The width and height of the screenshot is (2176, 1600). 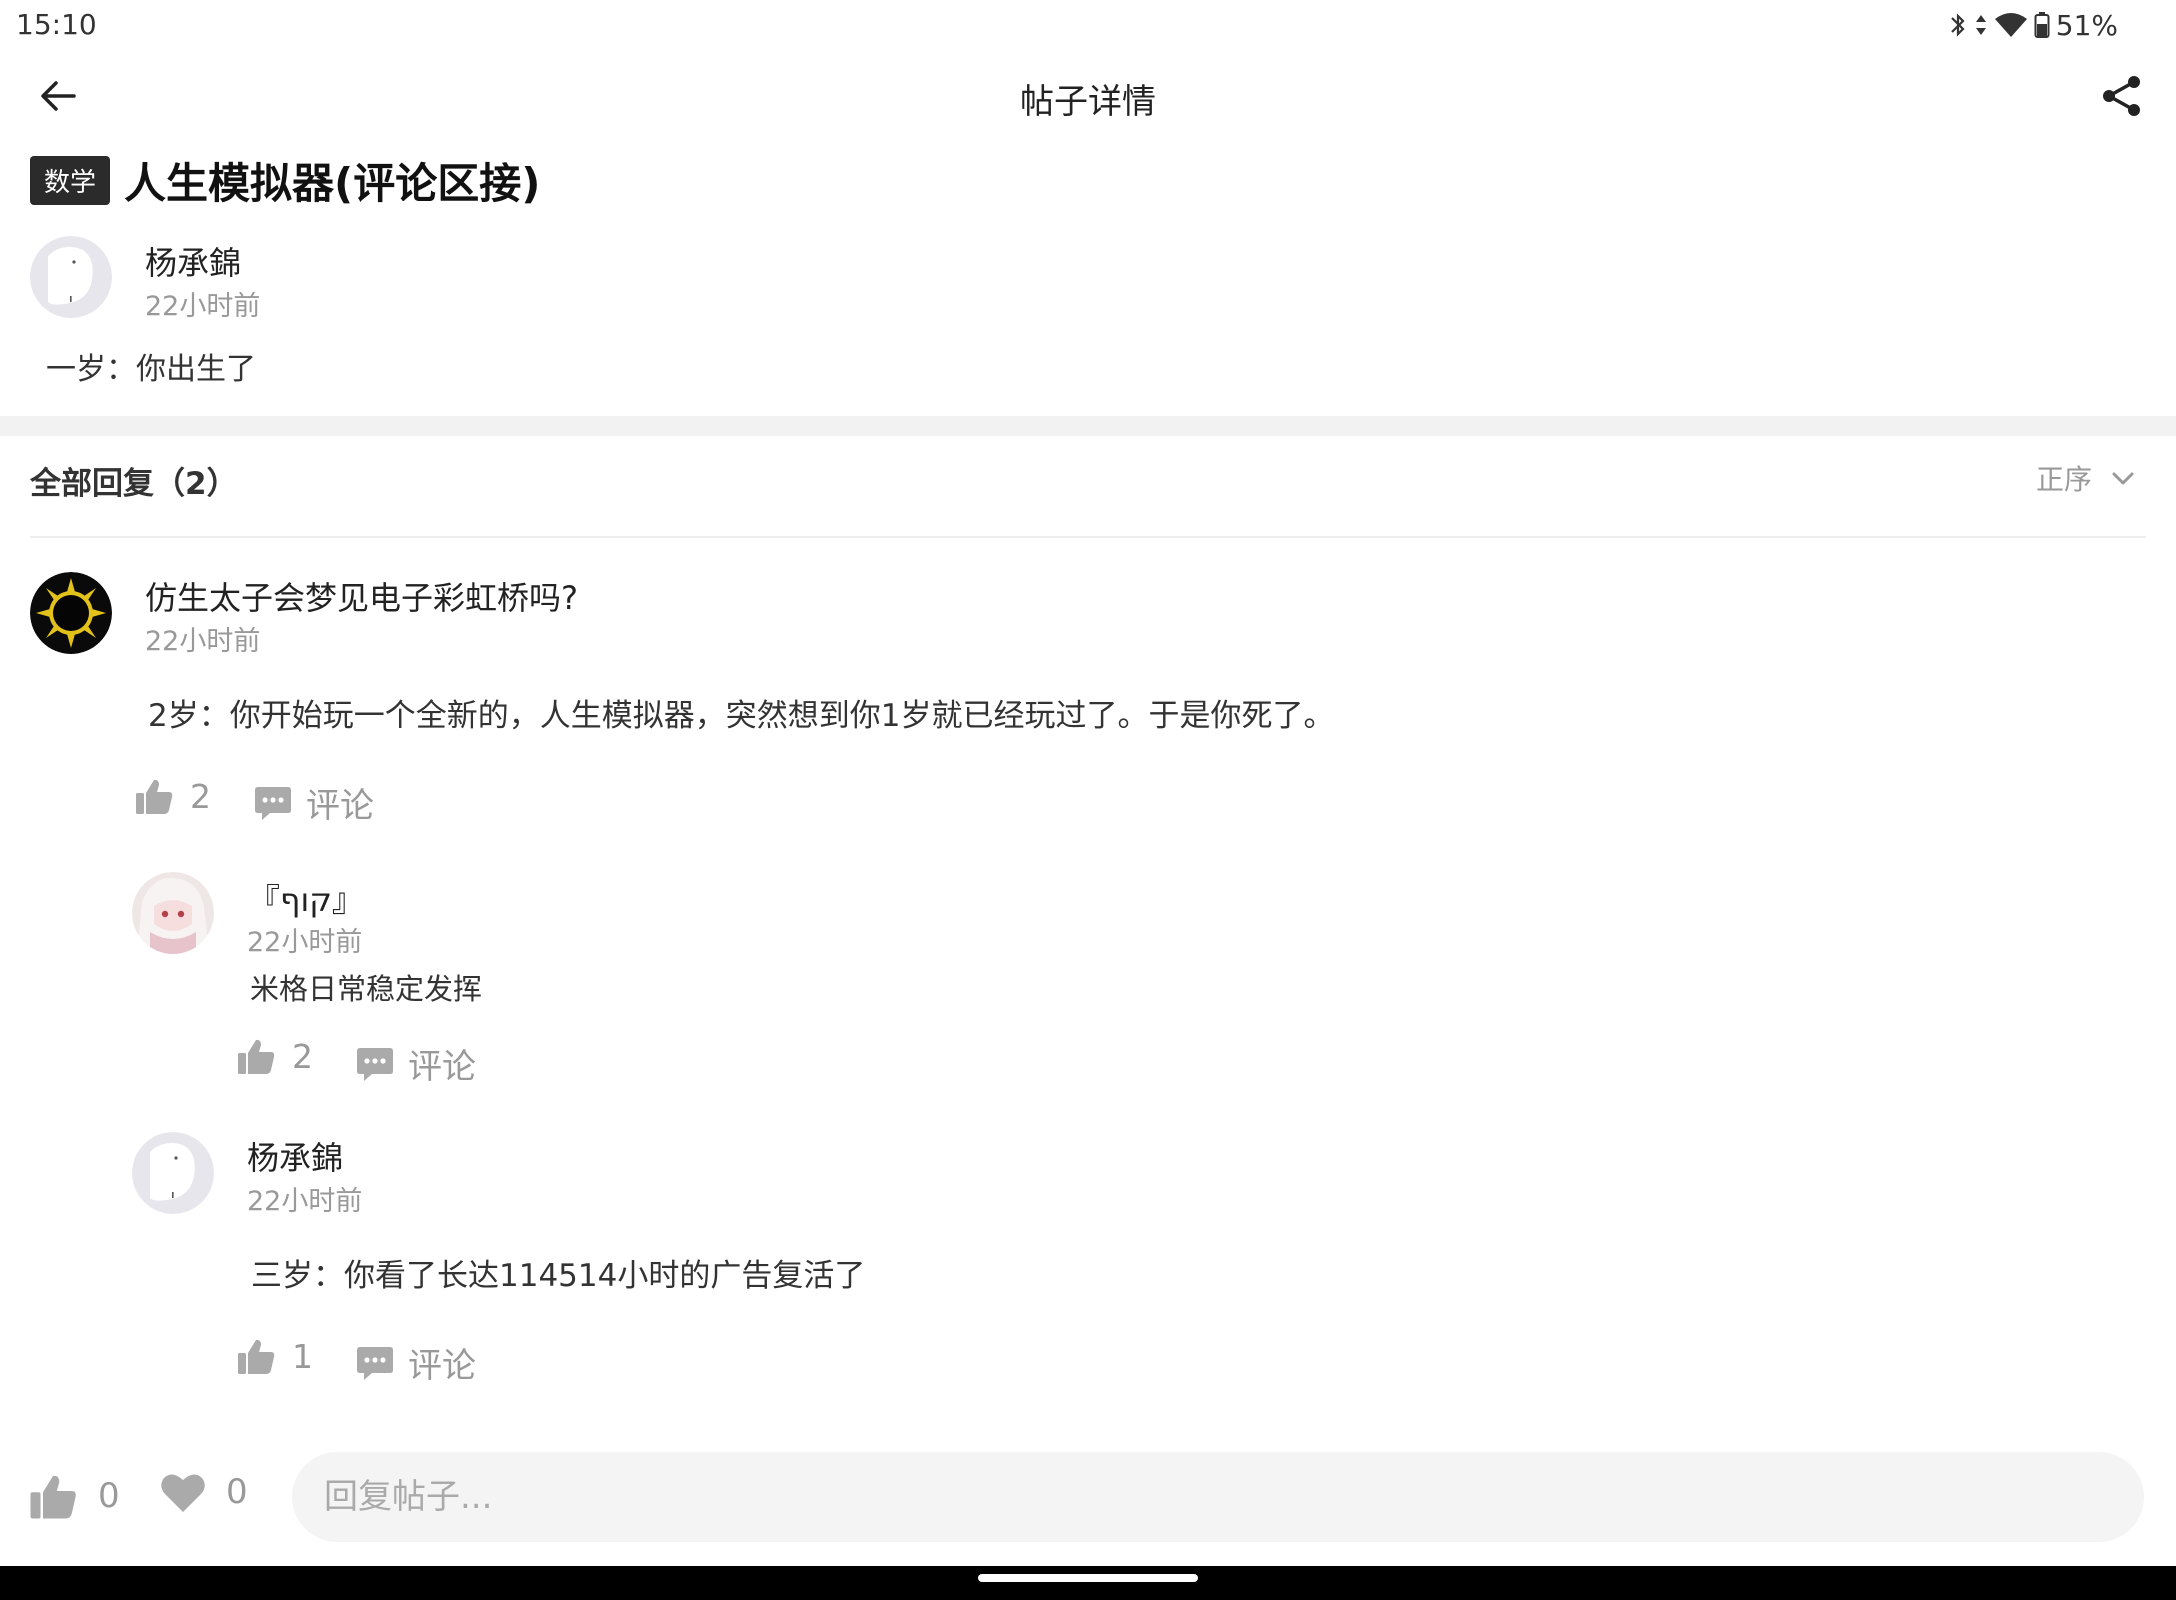 I want to click on page-title: 帖子详情, so click(x=1088, y=102).